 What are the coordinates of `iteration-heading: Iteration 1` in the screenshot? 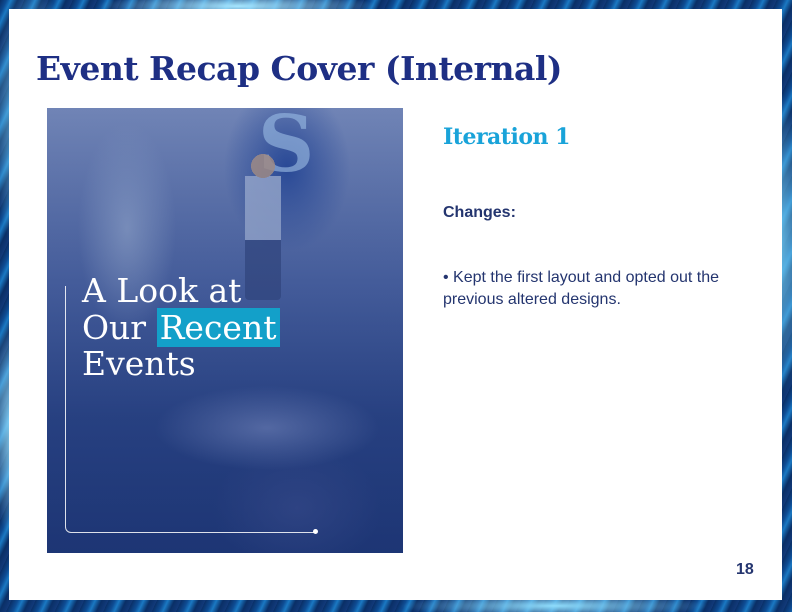 It's located at (506, 137).